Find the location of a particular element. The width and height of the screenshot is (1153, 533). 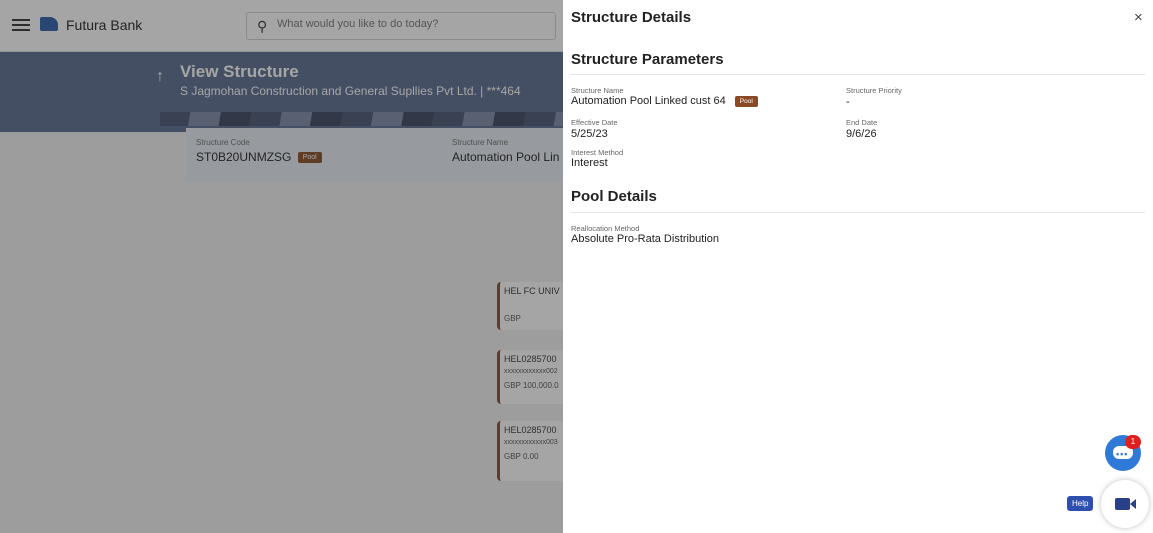

structure-parameters-heading: Structure Parameters is located at coordinates (647, 59).